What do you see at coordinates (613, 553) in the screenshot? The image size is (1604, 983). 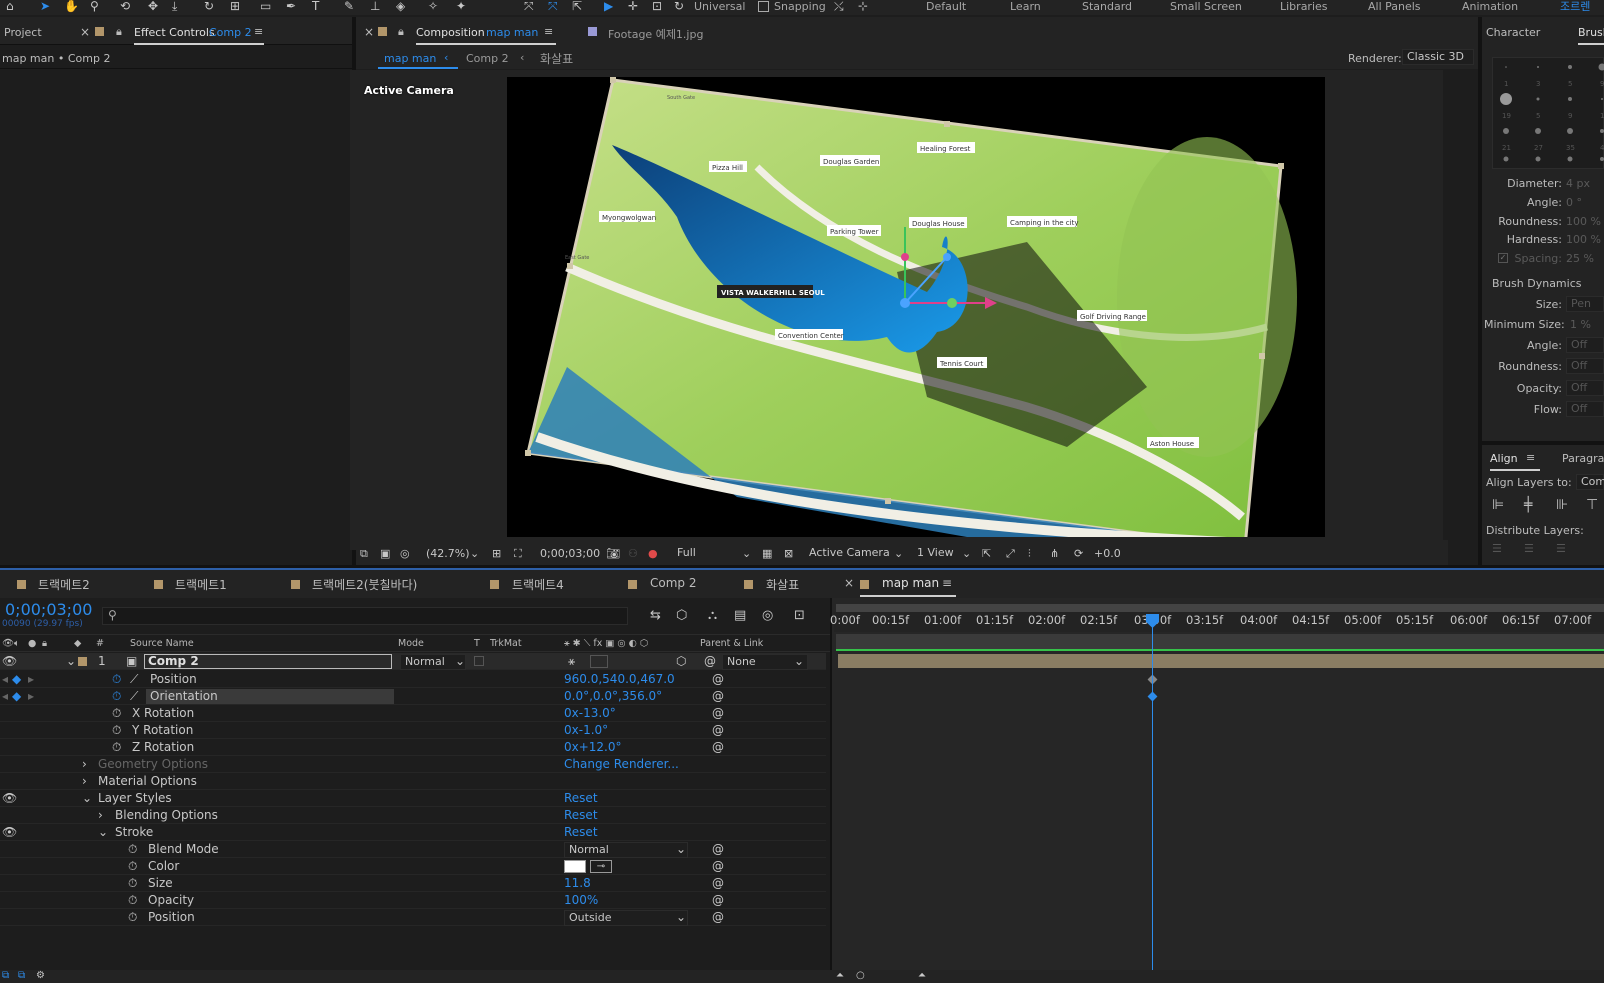 I see `camera-snapshot-icon: 📷︎` at bounding box center [613, 553].